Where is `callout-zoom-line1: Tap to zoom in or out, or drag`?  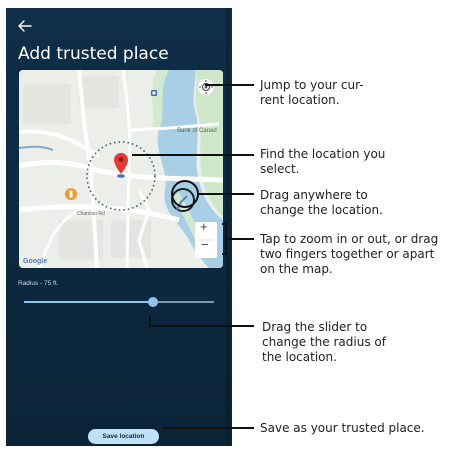 callout-zoom-line1: Tap to zoom in or out, or drag is located at coordinates (349, 239).